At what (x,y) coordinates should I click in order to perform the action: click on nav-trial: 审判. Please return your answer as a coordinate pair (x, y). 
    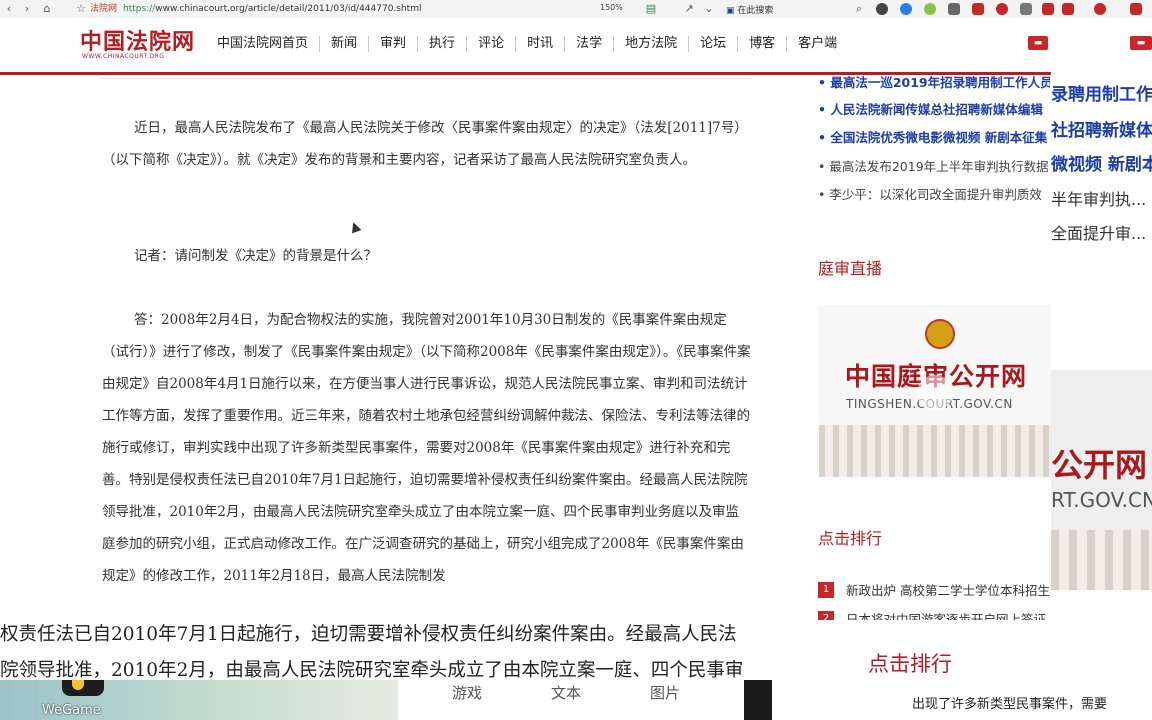
    Looking at the image, I should click on (394, 44).